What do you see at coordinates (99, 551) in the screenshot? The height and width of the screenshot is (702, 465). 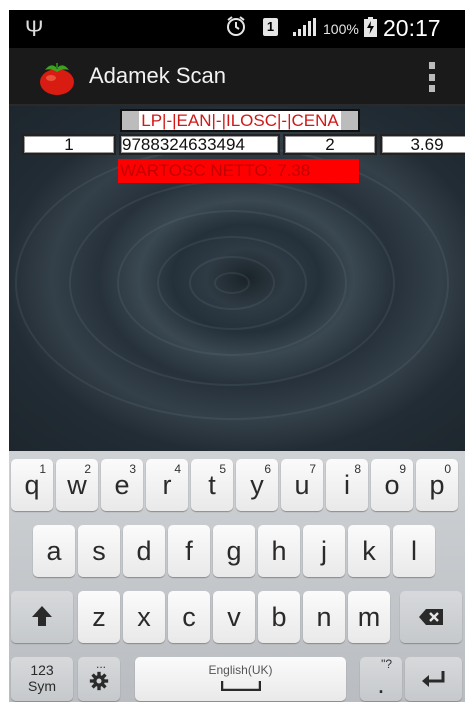 I see `key-s: s` at bounding box center [99, 551].